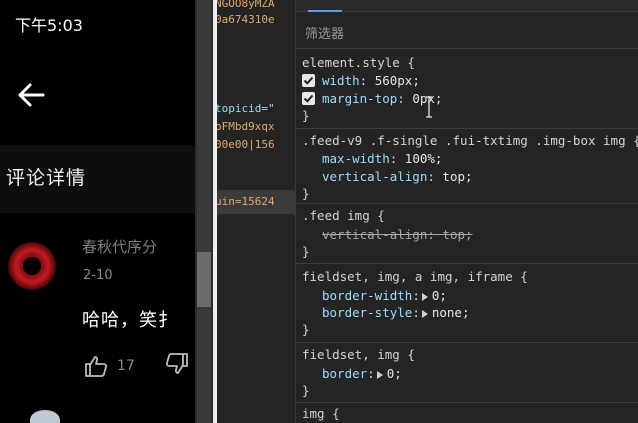  What do you see at coordinates (467, 373) in the screenshot?
I see `style-rule: fieldset, img { border: 0; }` at bounding box center [467, 373].